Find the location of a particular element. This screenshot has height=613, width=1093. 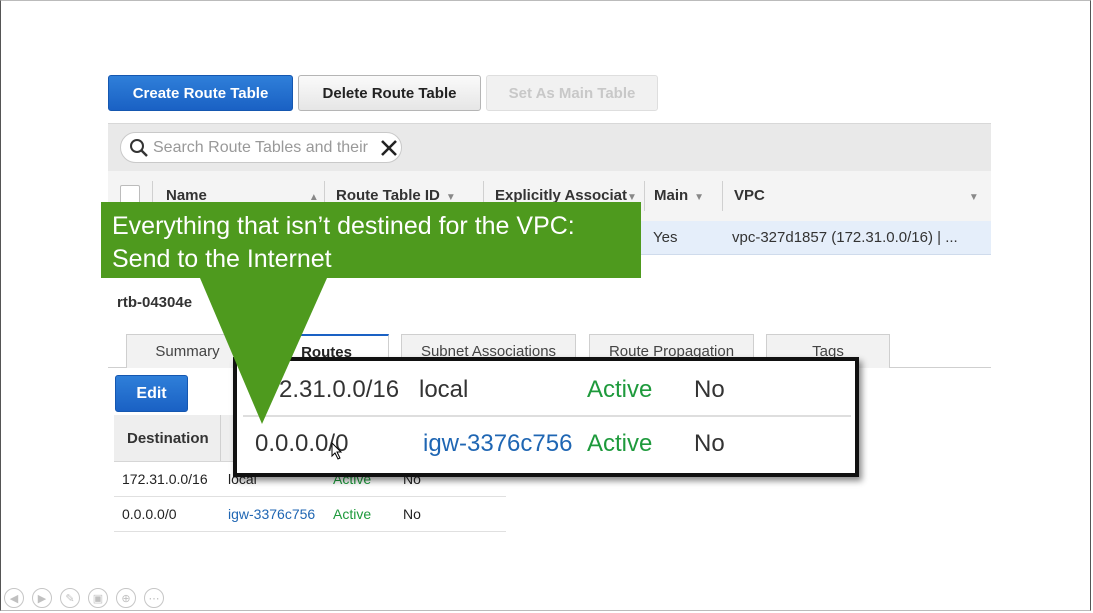

column-header-vpc: VPC ▼ is located at coordinates (856, 195).